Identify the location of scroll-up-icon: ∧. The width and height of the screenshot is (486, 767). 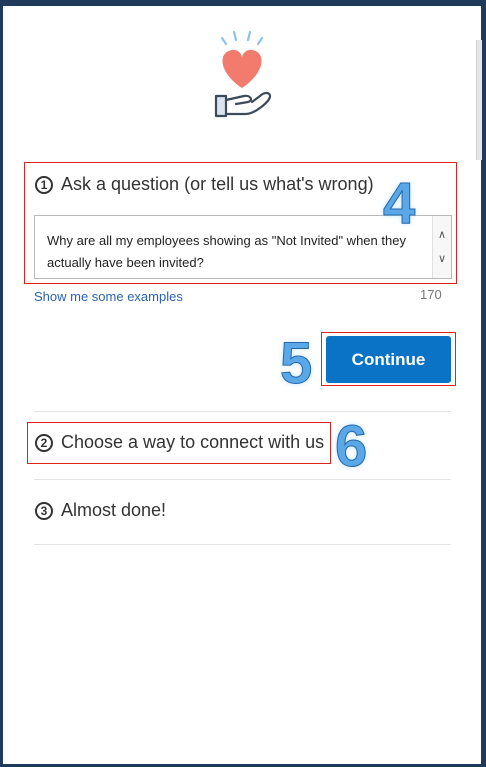
(442, 234).